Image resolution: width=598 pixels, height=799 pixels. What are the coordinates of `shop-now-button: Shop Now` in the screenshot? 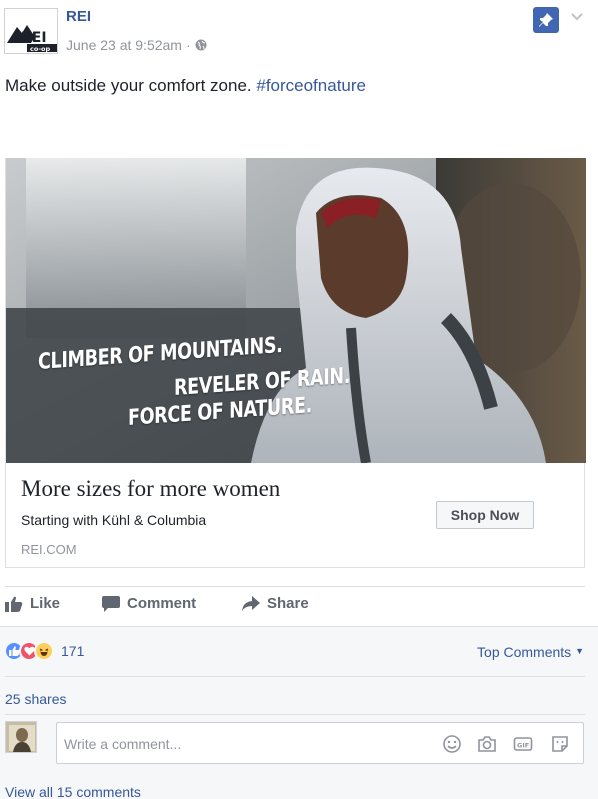 It's located at (485, 515).